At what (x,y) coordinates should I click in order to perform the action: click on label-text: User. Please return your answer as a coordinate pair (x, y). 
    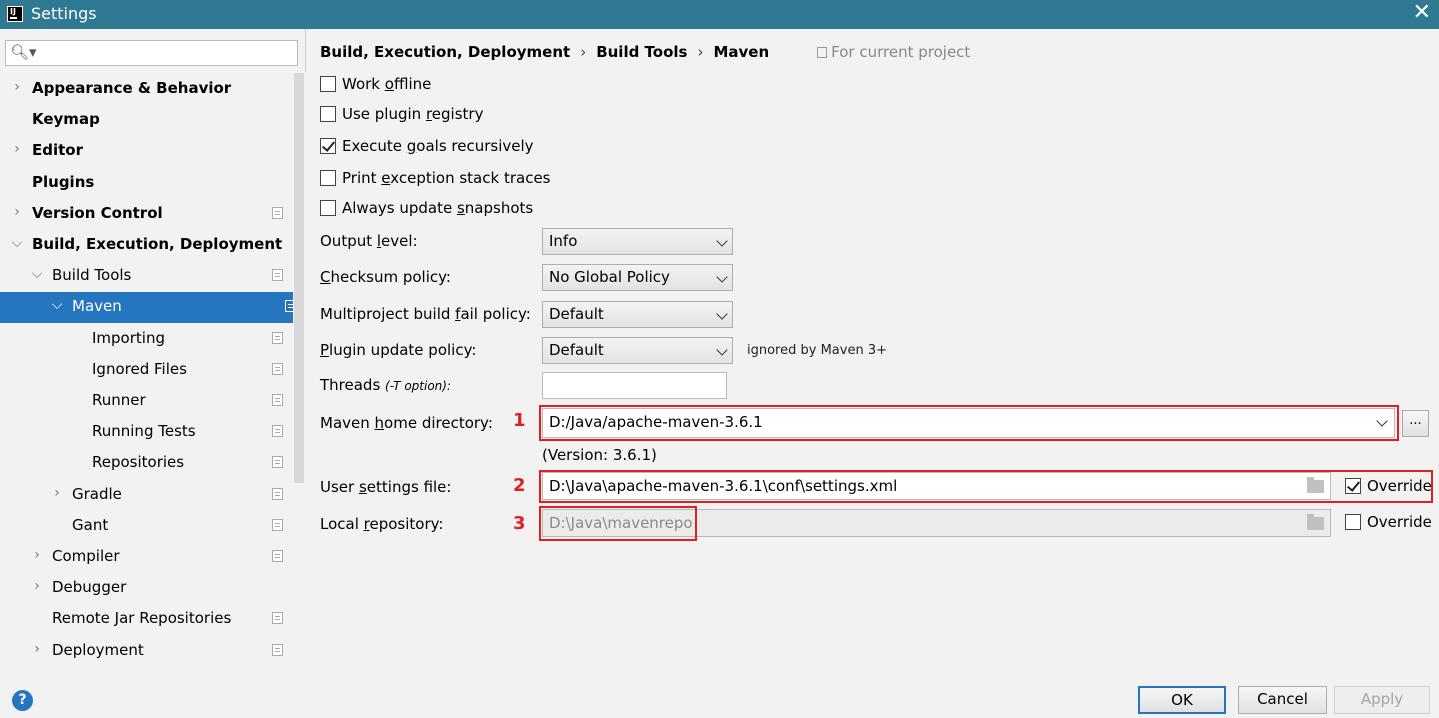
    Looking at the image, I should click on (339, 487).